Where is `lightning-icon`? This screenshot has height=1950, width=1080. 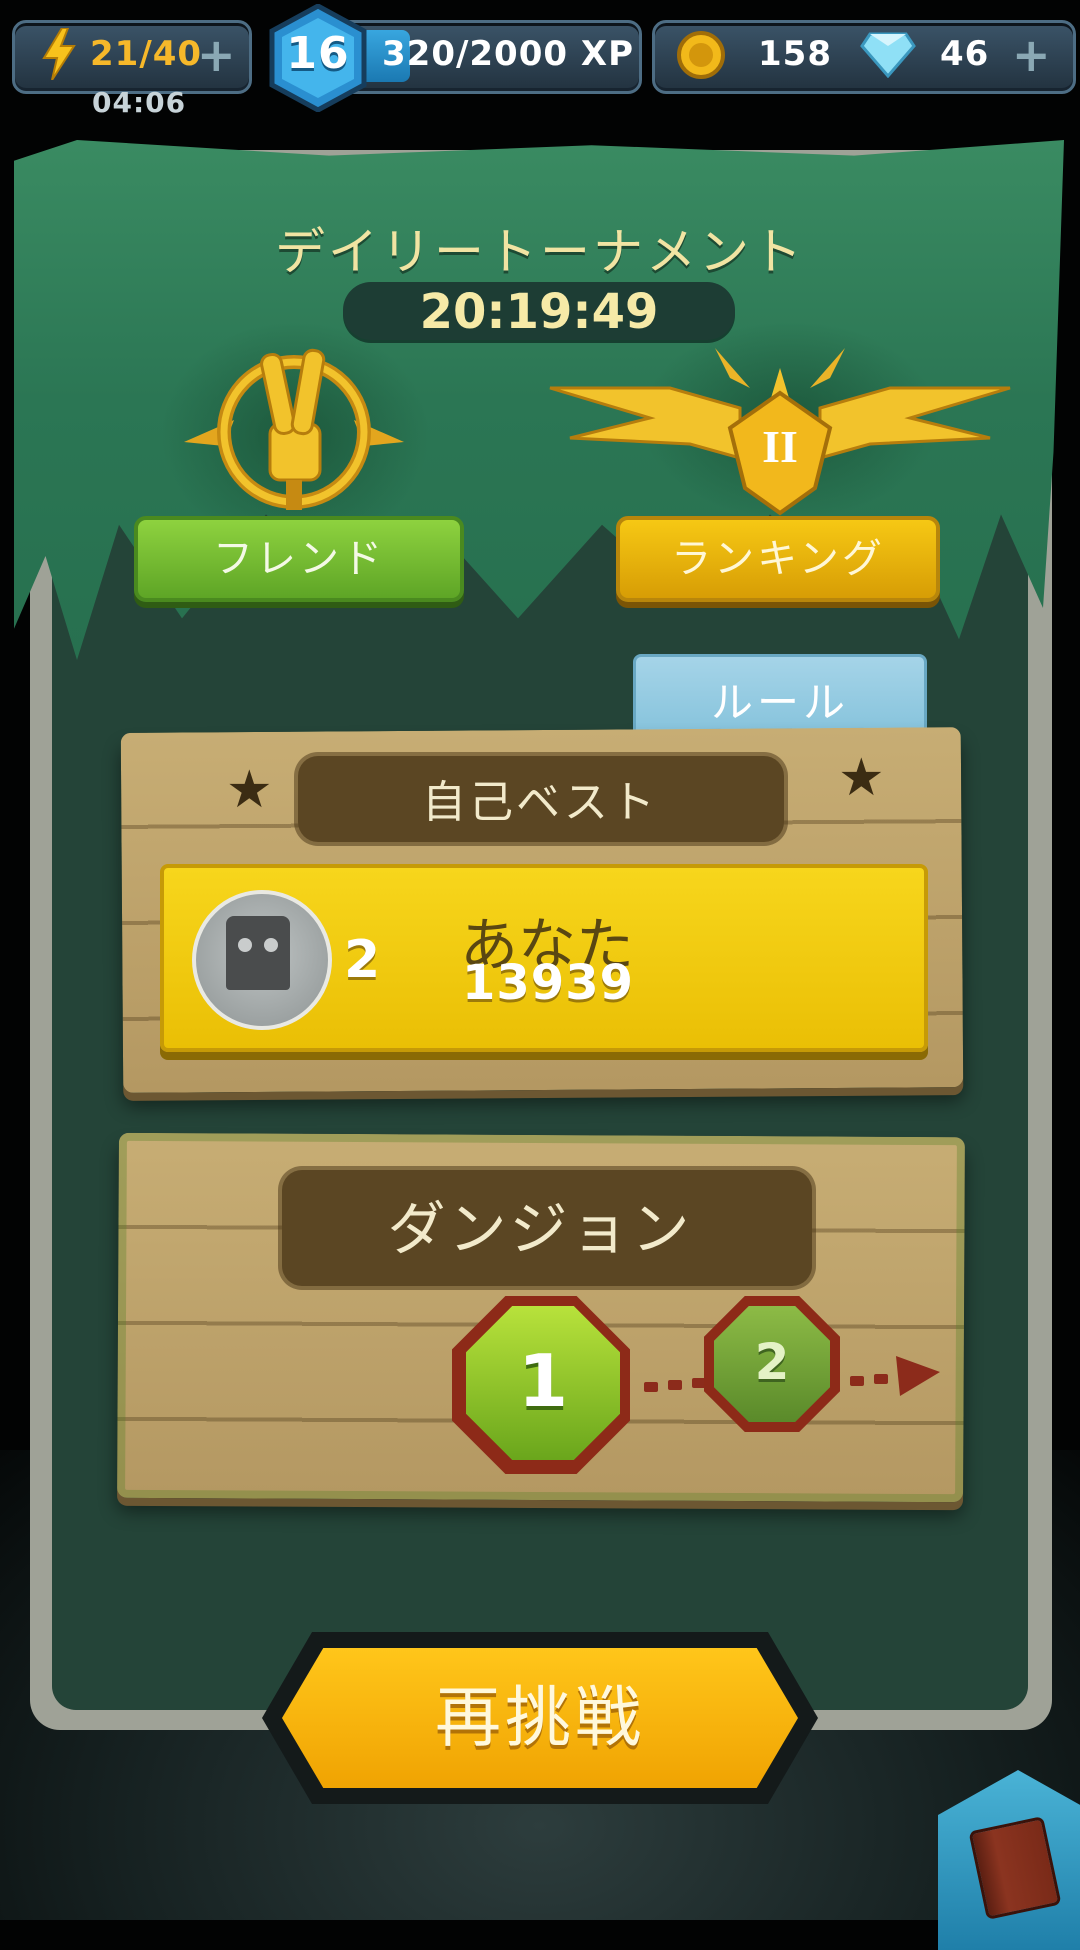
lightning-icon is located at coordinates (59, 55).